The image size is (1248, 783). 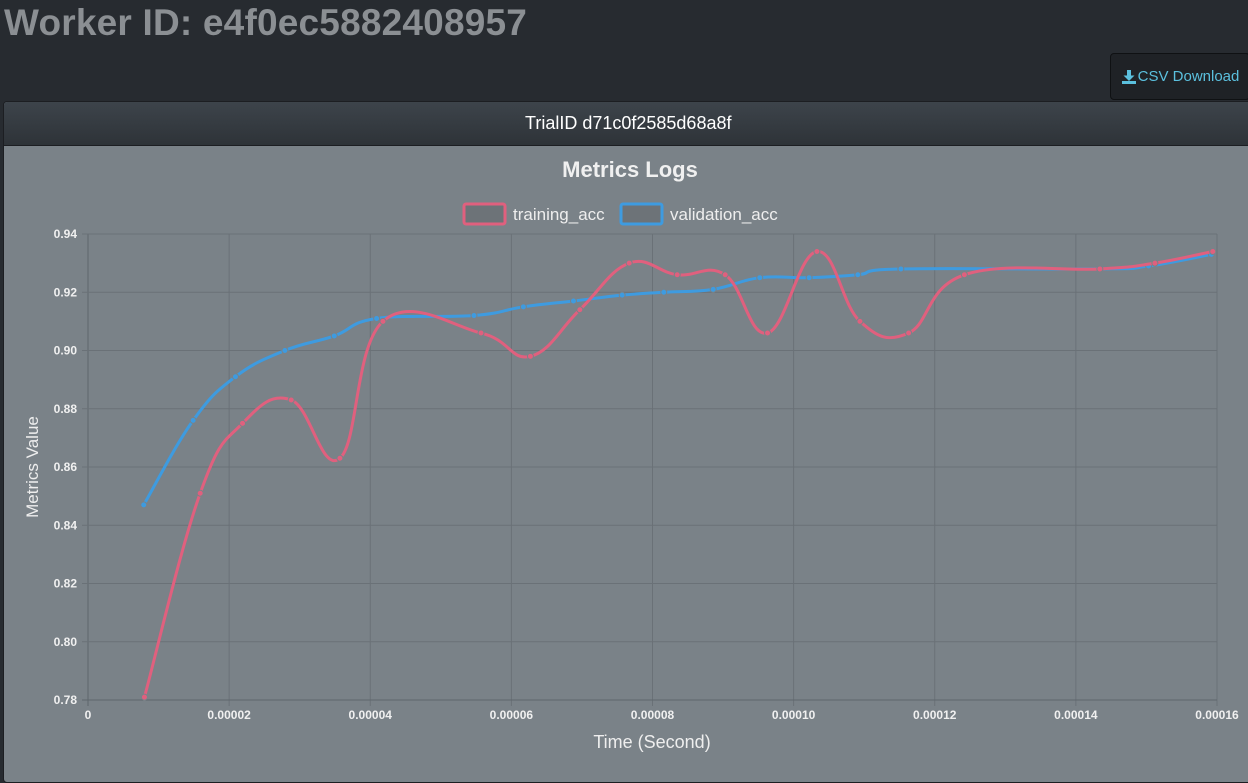 What do you see at coordinates (512, 715) in the screenshot?
I see `x-tick-label: 0.00006` at bounding box center [512, 715].